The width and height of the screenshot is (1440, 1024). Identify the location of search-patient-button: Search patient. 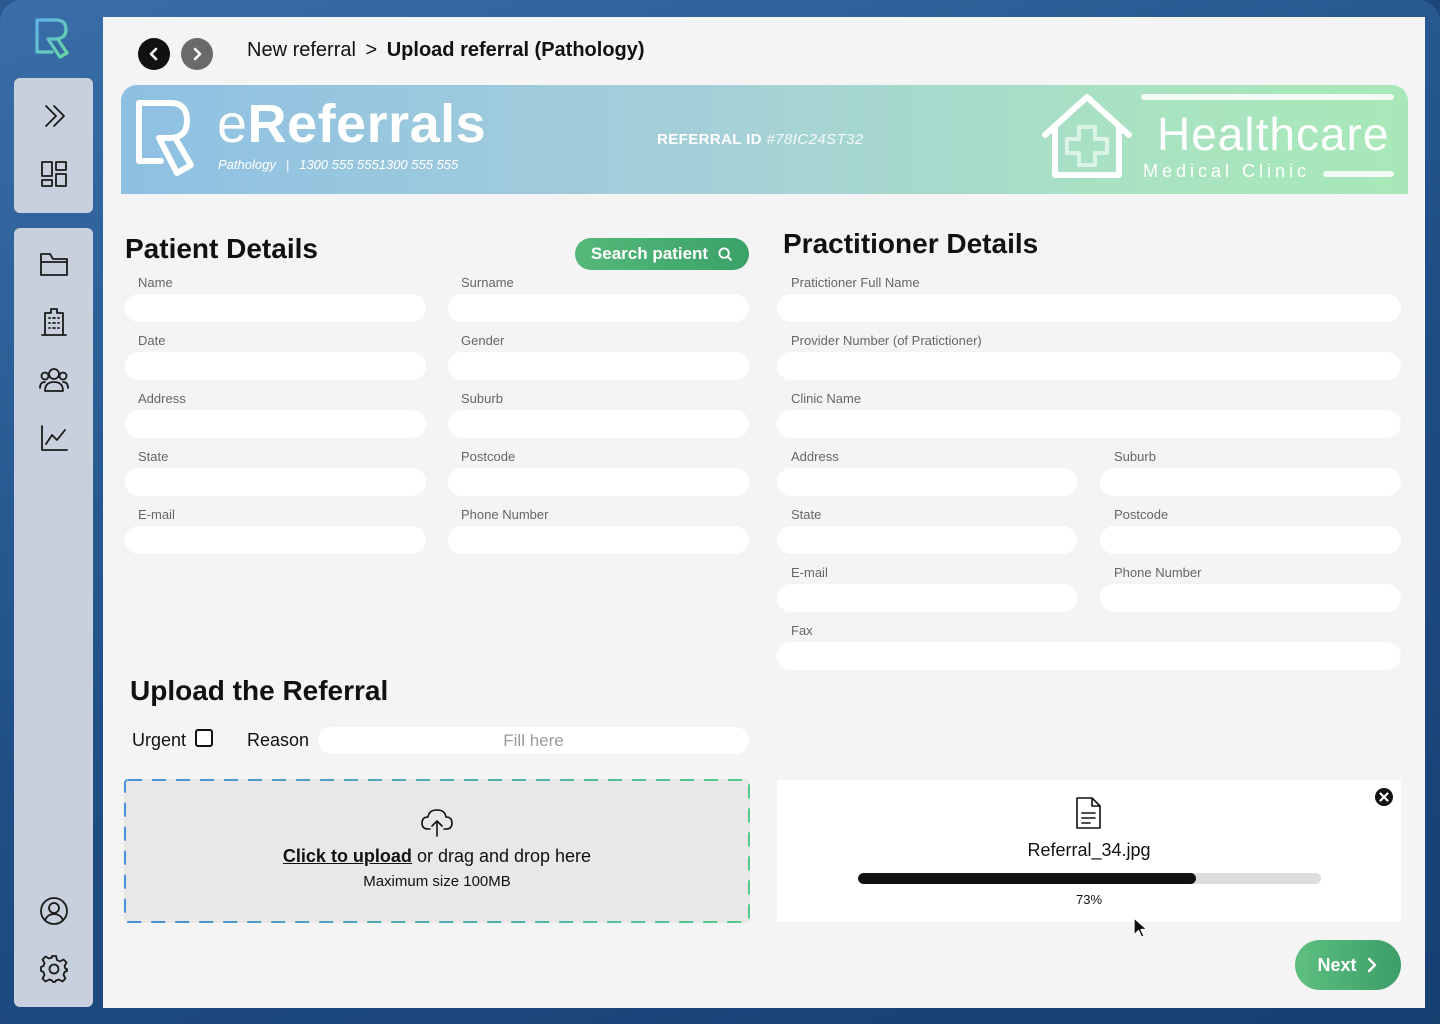
(662, 254).